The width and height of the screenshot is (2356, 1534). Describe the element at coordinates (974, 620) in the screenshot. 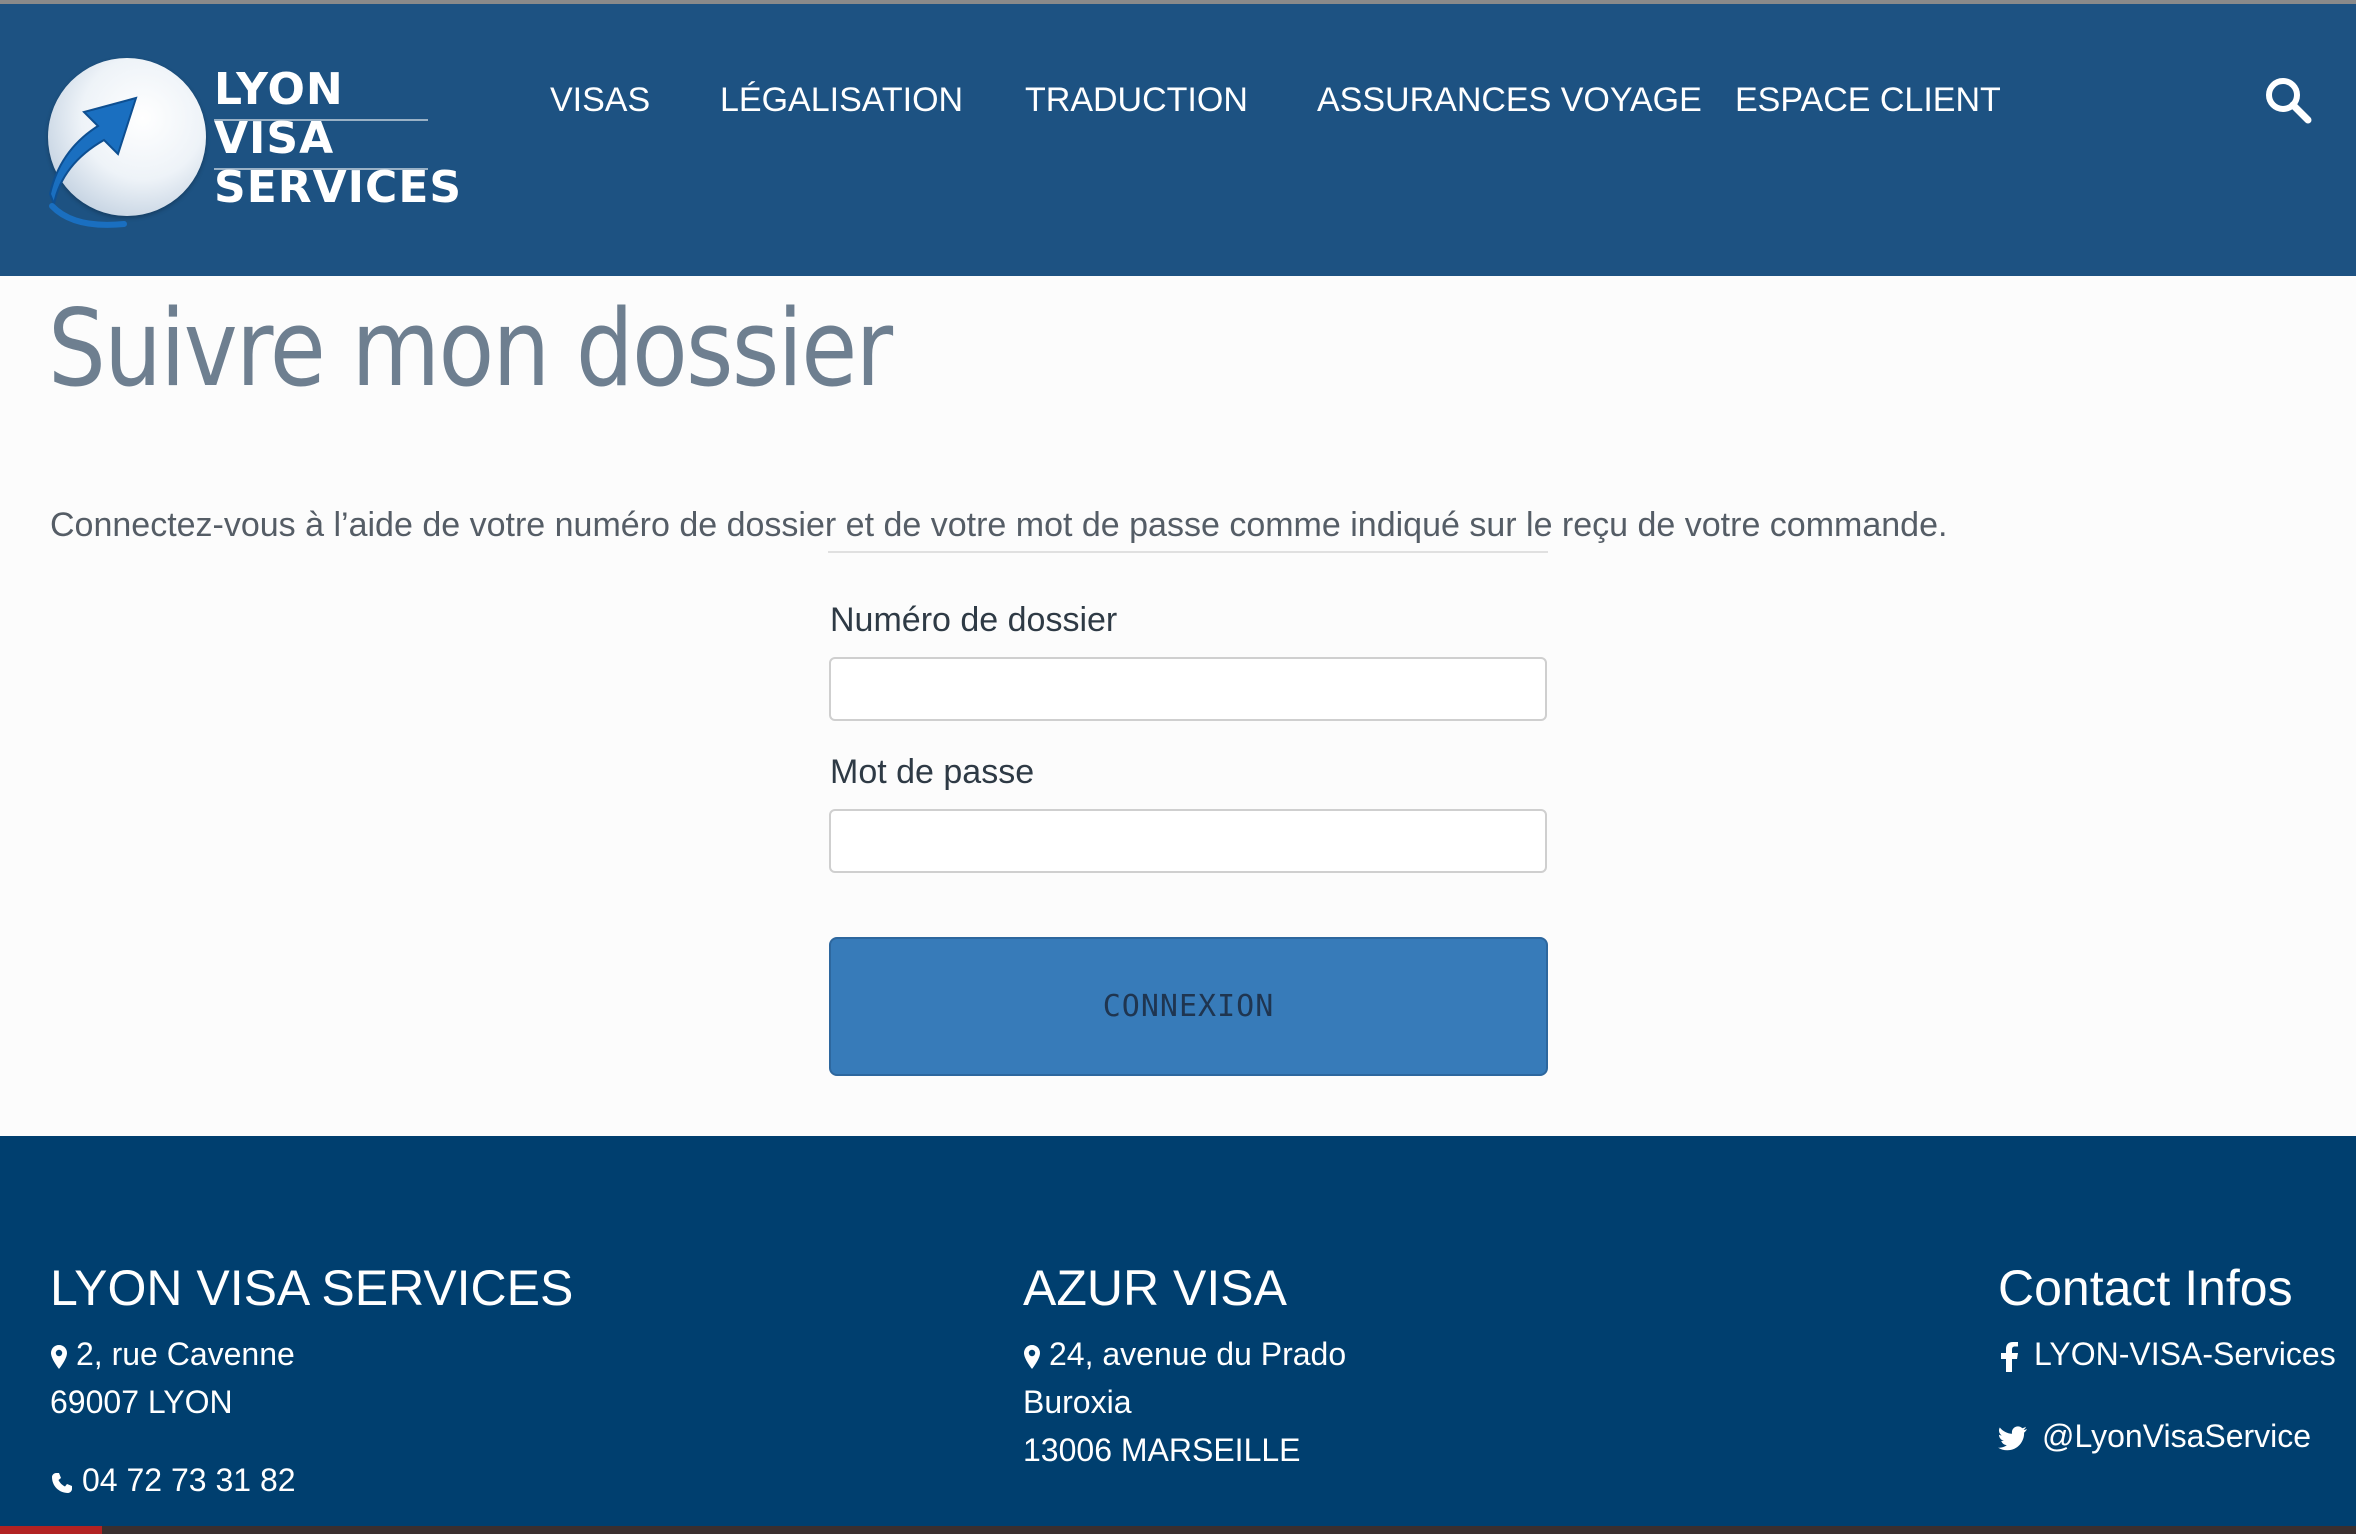

I see `dossier-number-label: Numéro de dossier` at that location.